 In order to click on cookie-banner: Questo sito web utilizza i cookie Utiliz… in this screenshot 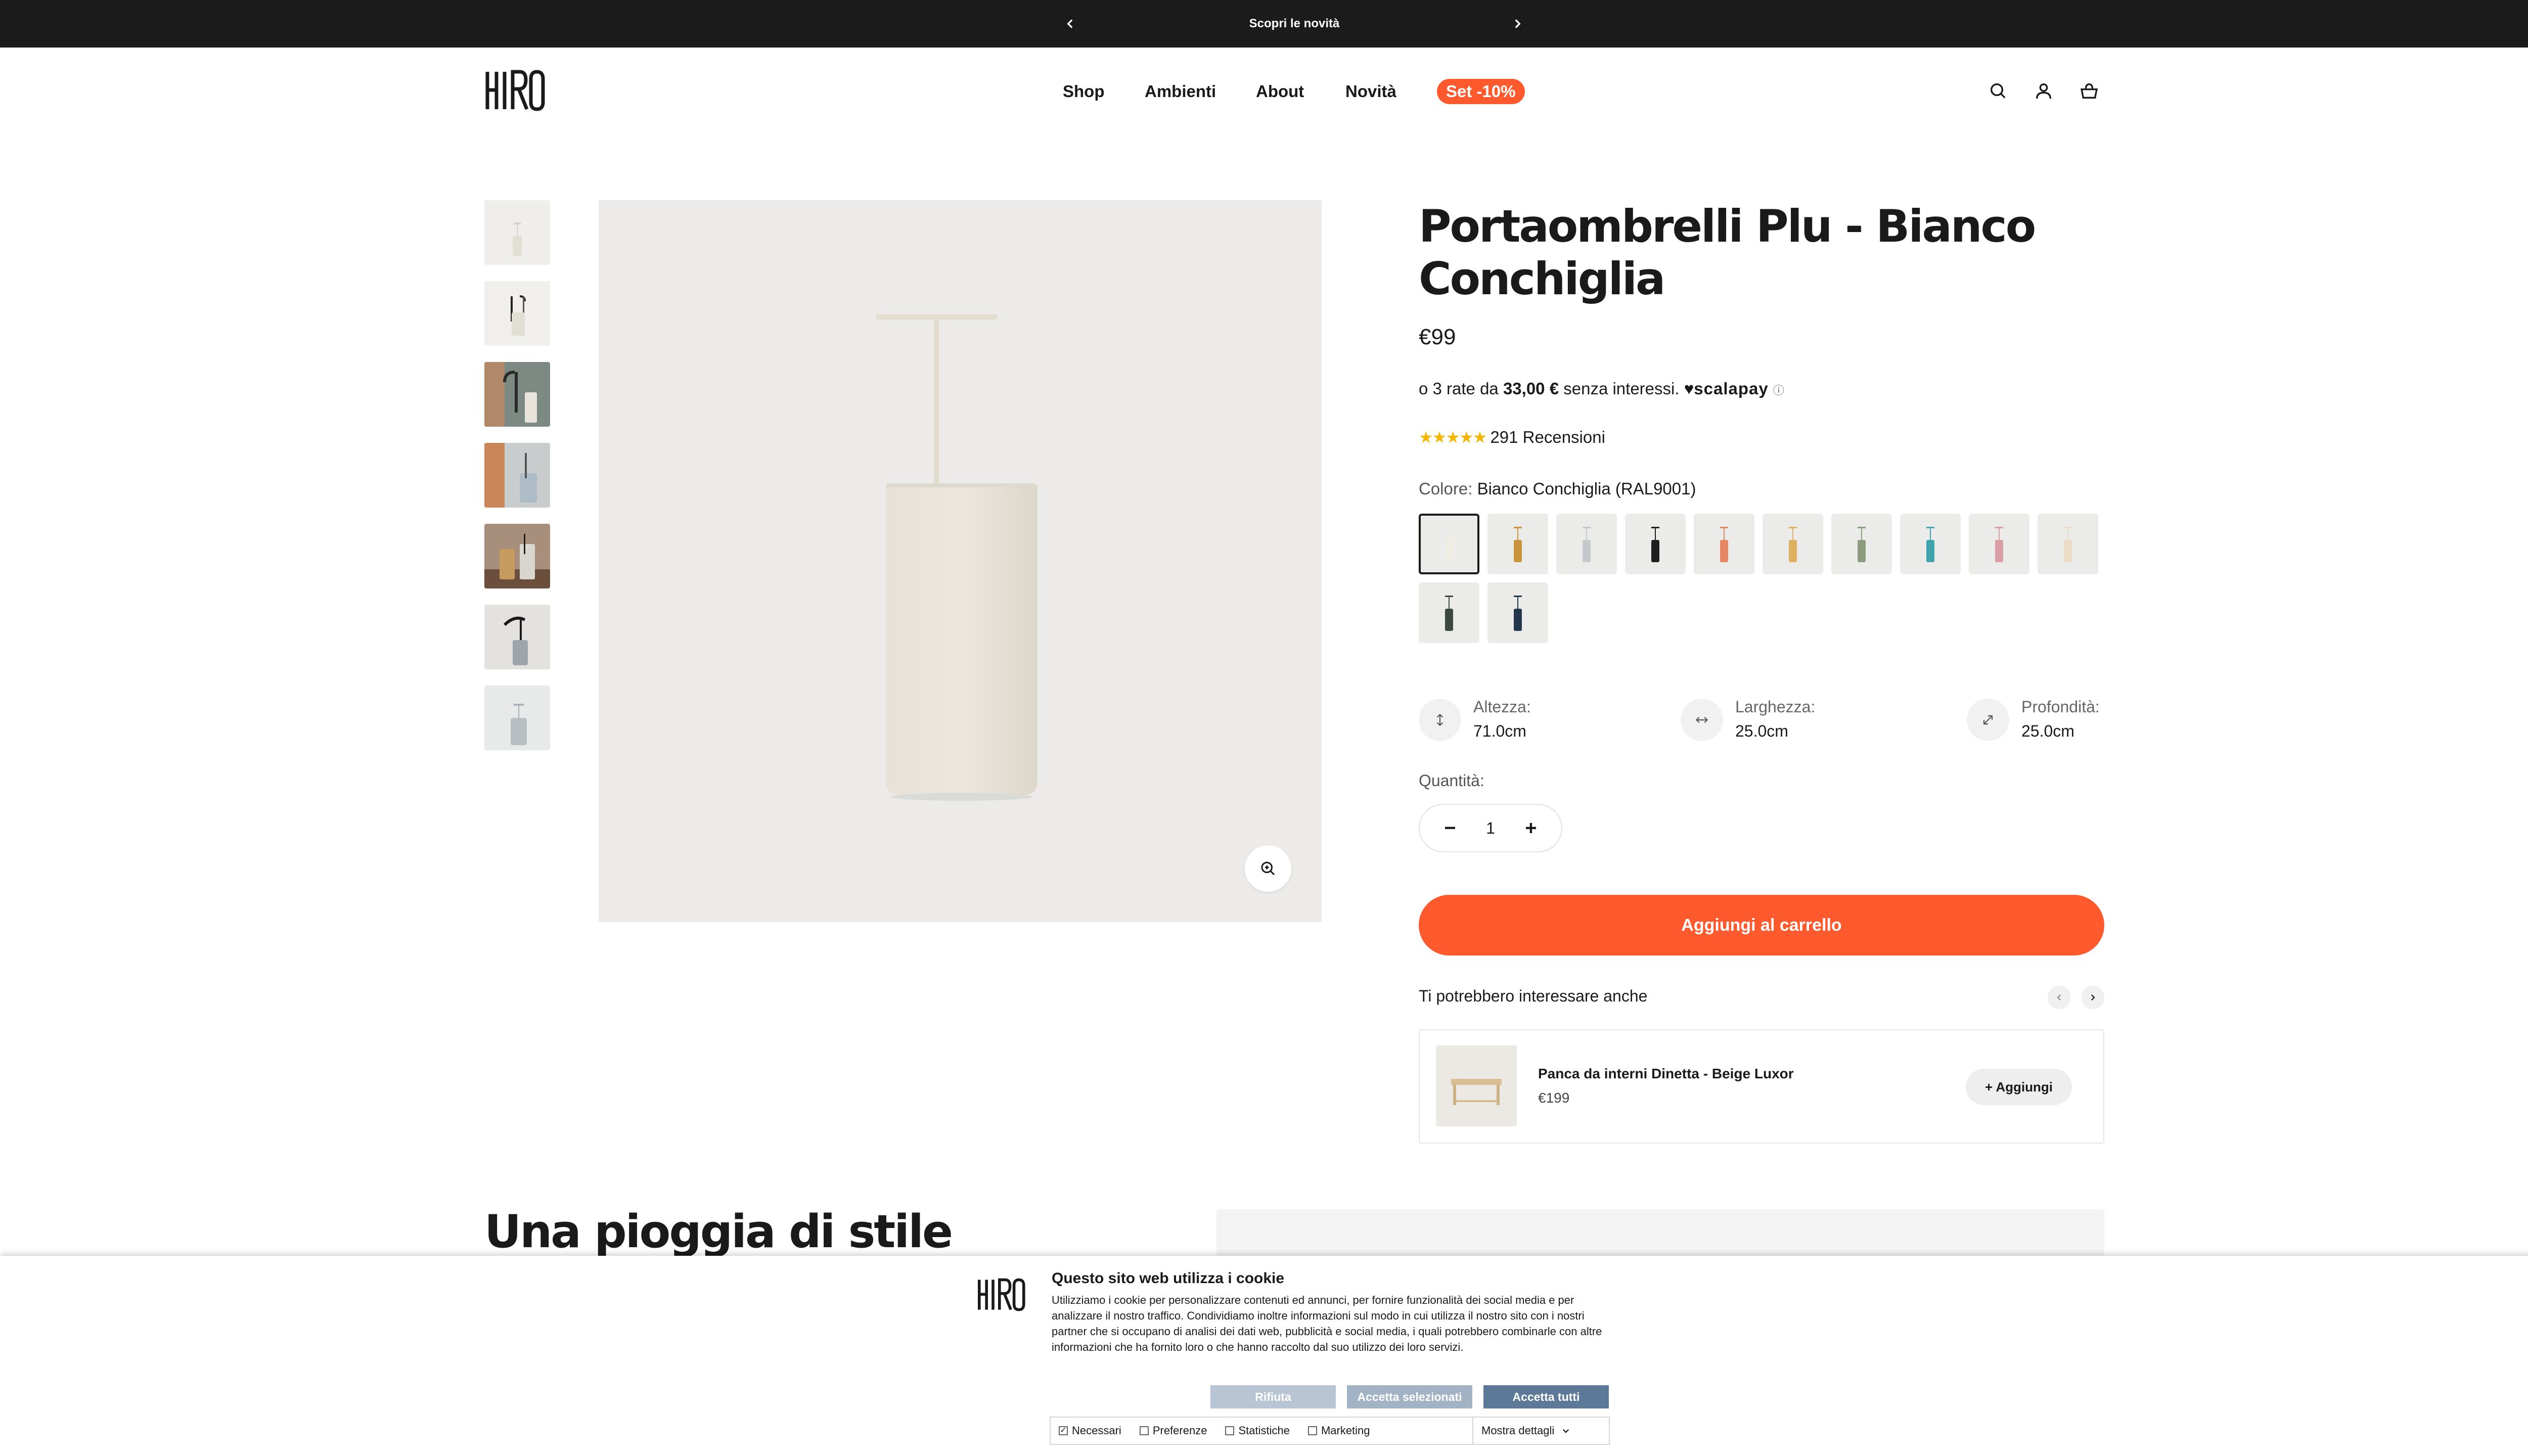, I will do `click(1264, 1356)`.